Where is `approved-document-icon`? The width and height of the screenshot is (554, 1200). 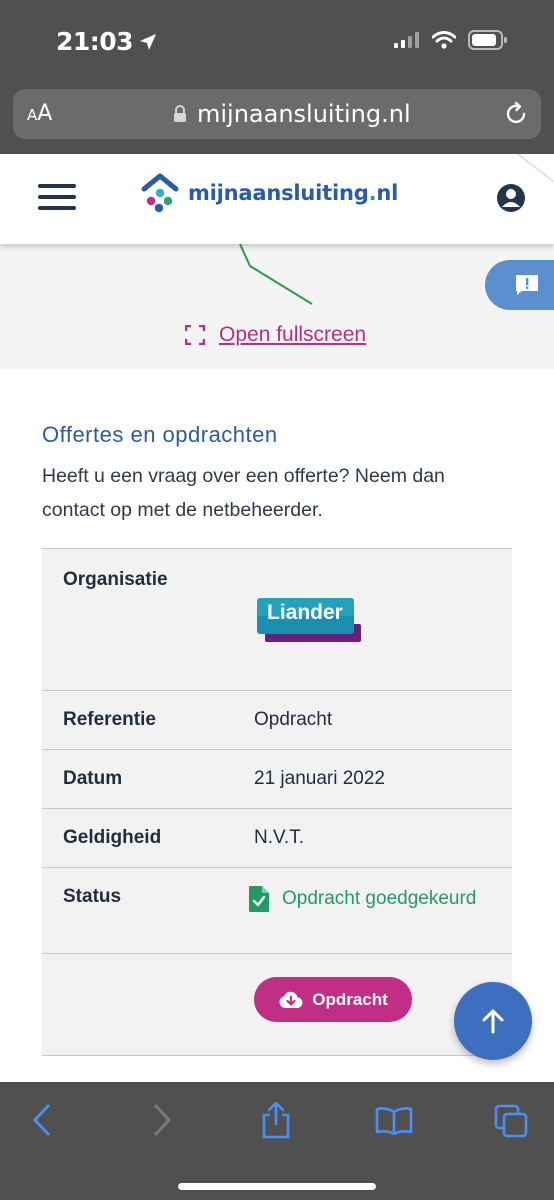
approved-document-icon is located at coordinates (259, 899).